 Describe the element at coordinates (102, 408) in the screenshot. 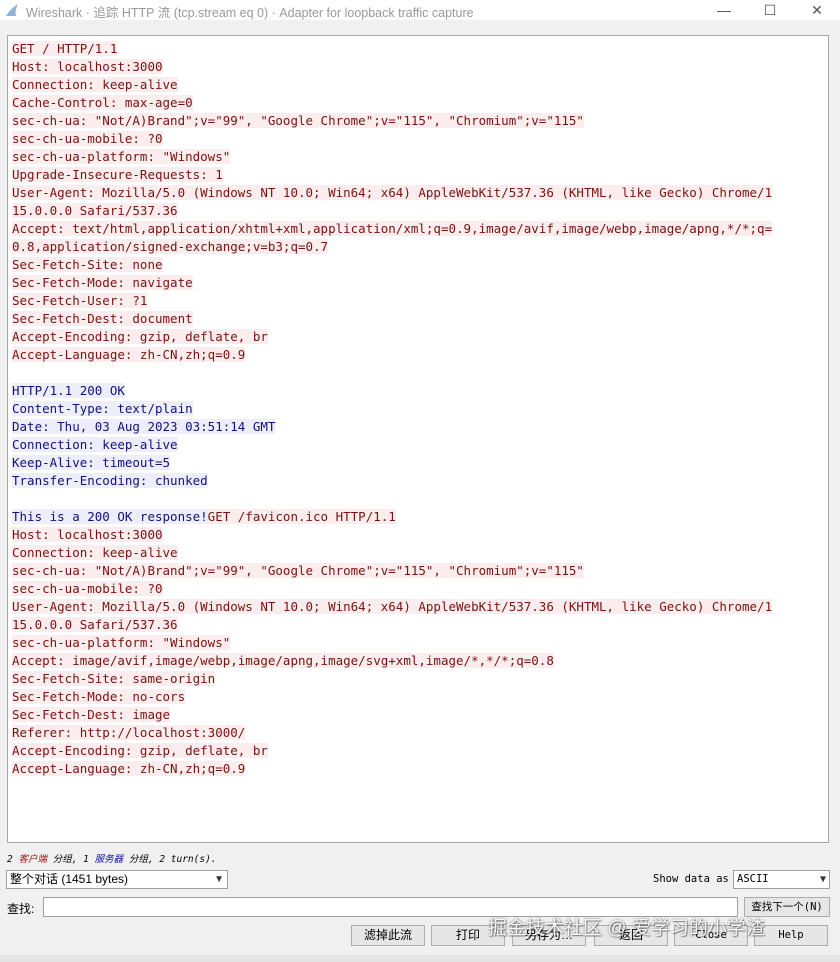

I see `server-text: Content-Type: text/plain` at that location.